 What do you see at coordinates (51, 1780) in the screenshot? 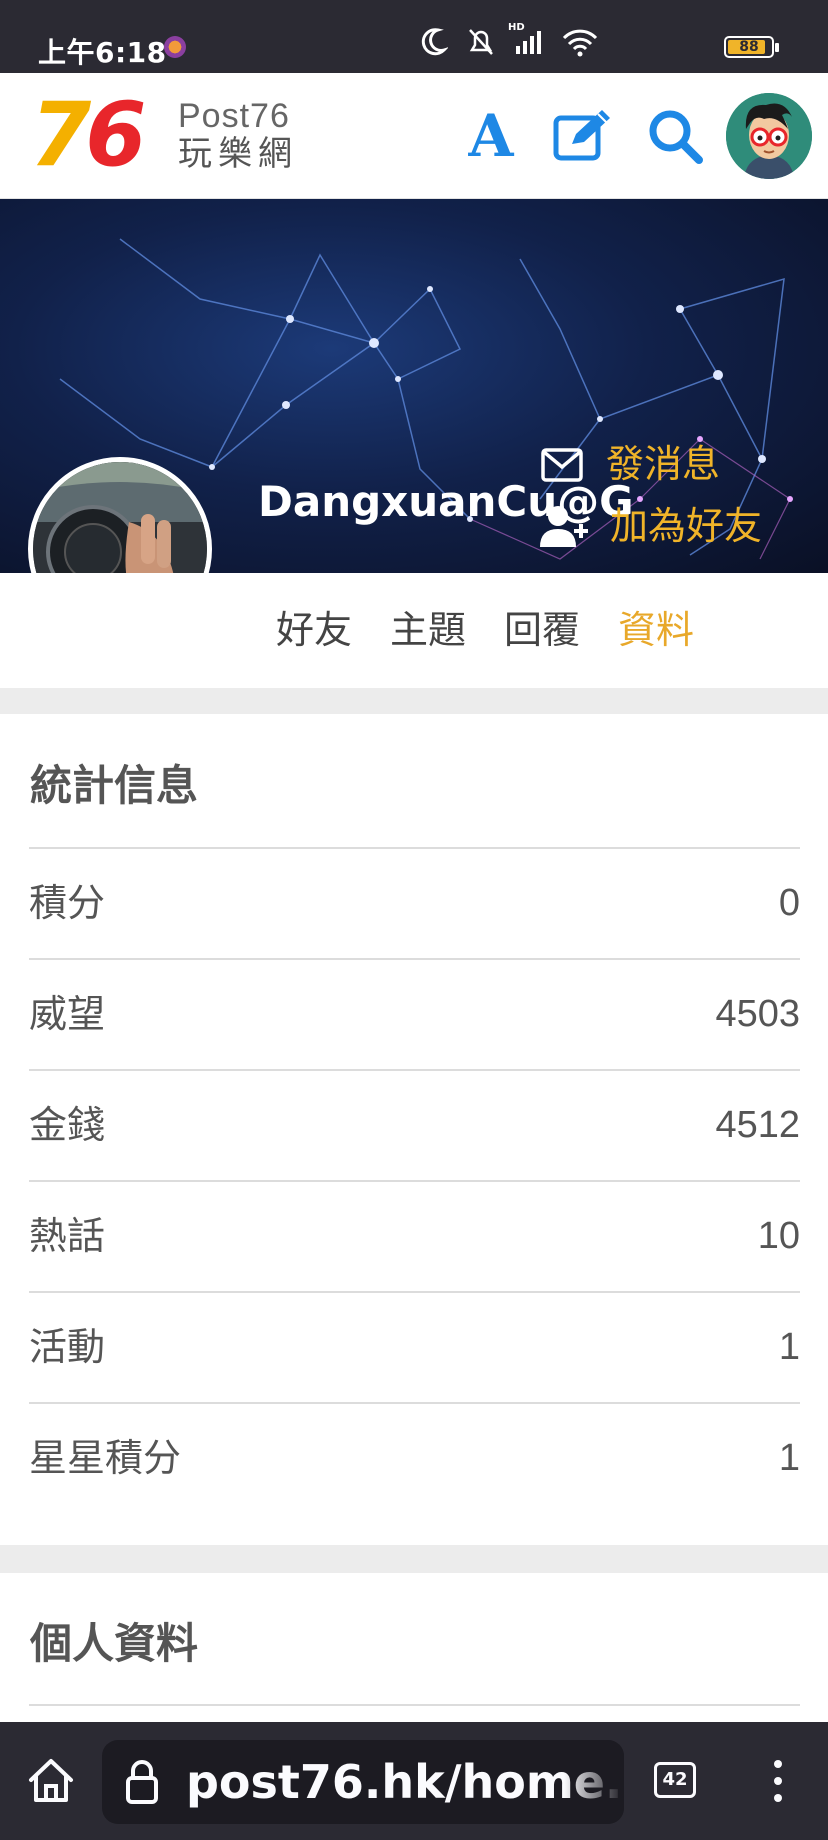
I see `home-icon` at bounding box center [51, 1780].